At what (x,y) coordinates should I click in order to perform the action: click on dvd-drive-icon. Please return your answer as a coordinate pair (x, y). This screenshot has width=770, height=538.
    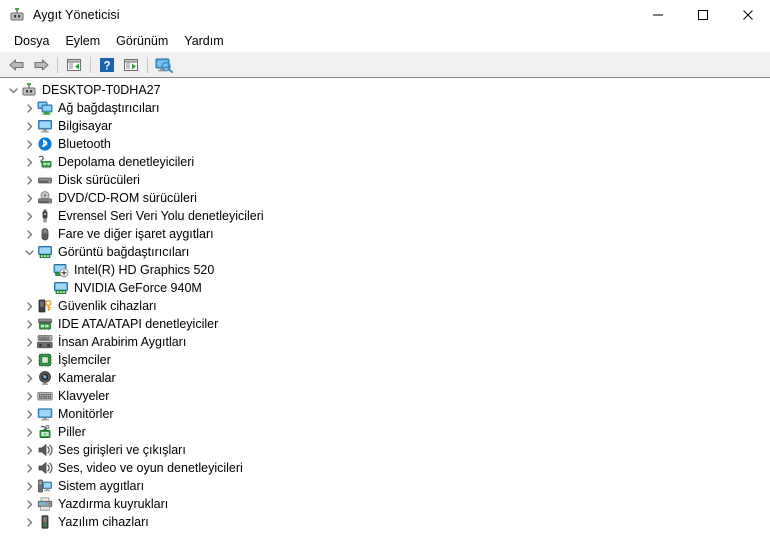
    Looking at the image, I should click on (45, 198).